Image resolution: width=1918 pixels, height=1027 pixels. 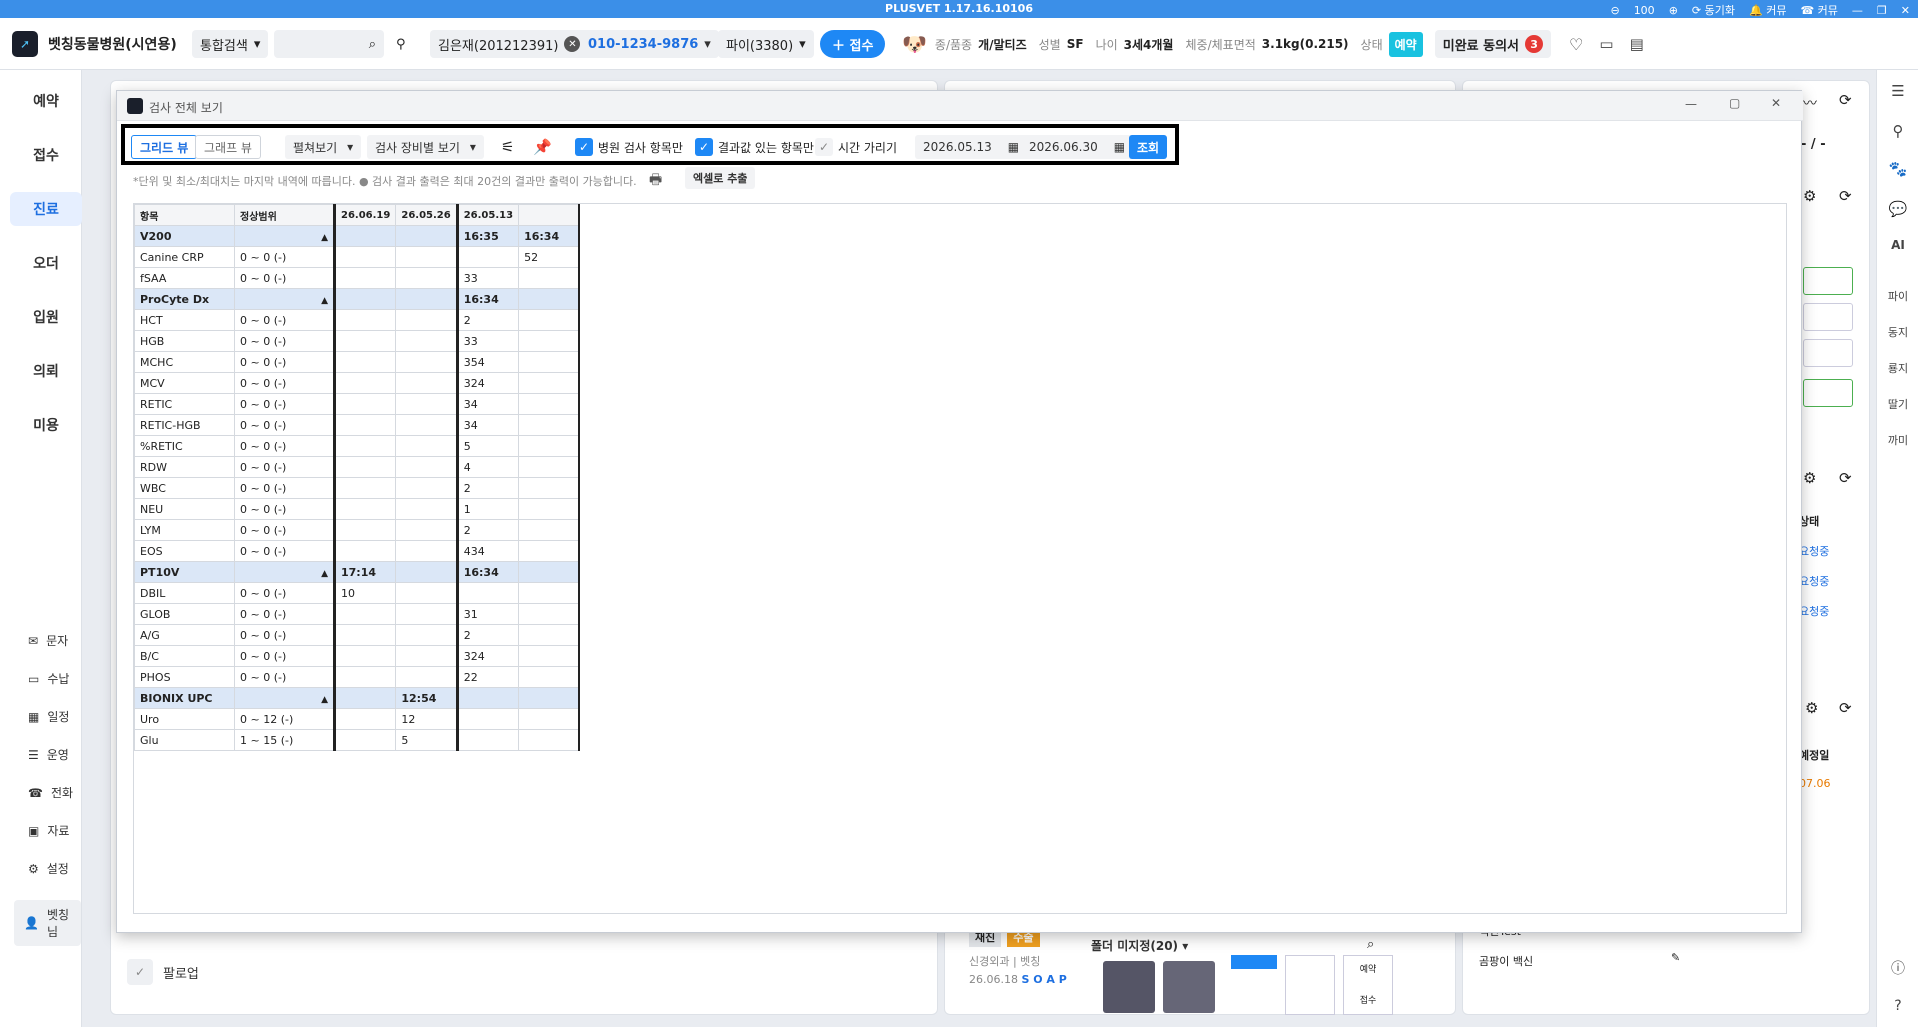 What do you see at coordinates (1897, 91) in the screenshot?
I see `contact-icon: ☰` at bounding box center [1897, 91].